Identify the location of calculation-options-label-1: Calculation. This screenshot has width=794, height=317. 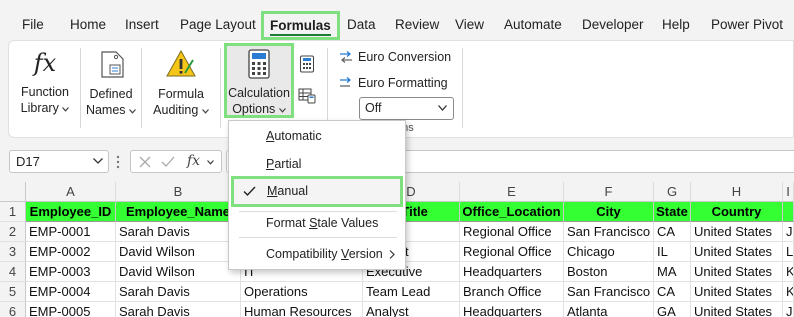
(259, 93).